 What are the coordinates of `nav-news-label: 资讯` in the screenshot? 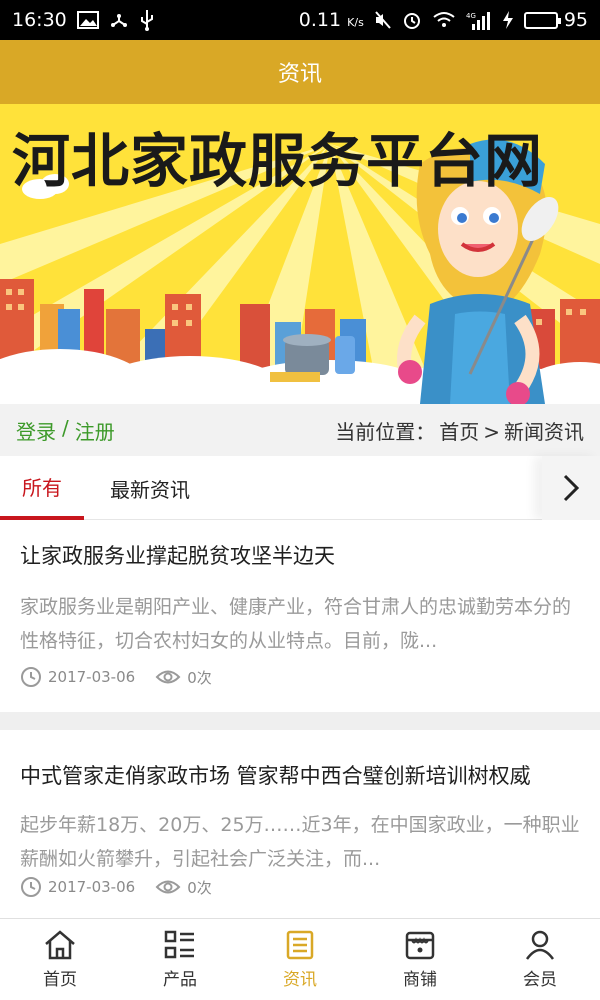 It's located at (300, 980).